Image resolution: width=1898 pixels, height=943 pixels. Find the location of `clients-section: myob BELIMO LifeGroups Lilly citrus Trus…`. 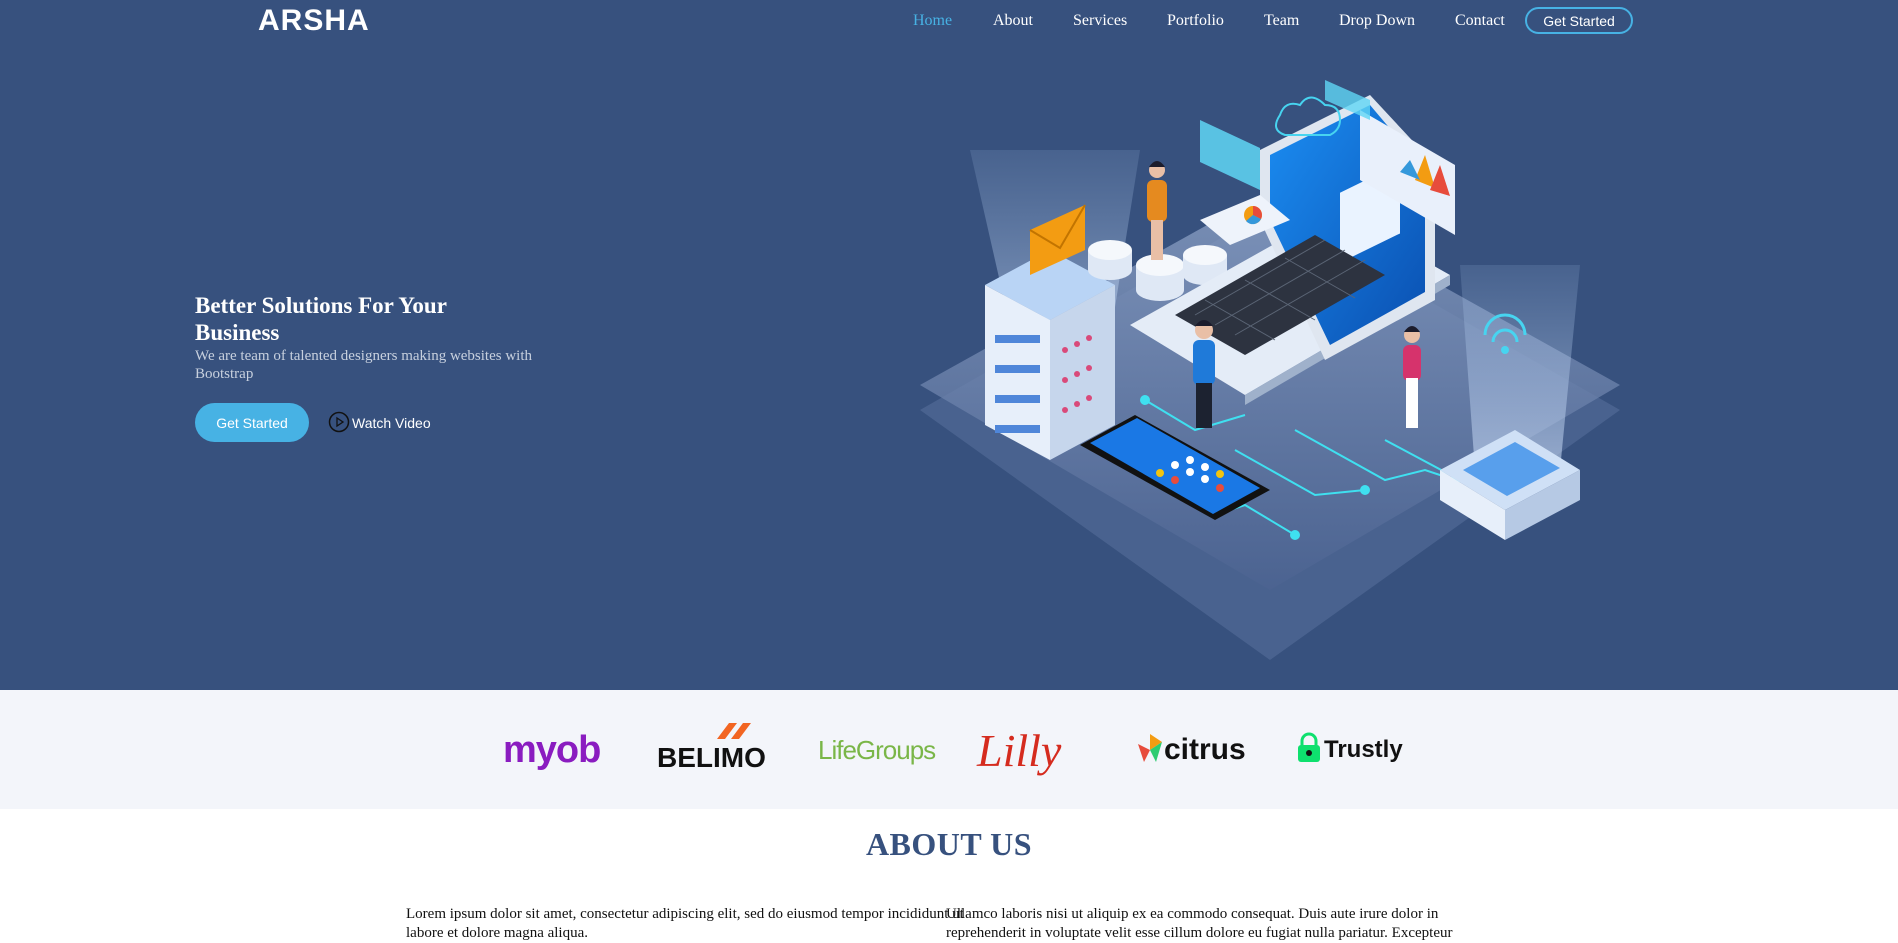

clients-section: myob BELIMO LifeGroups Lilly citrus Trus… is located at coordinates (949, 749).